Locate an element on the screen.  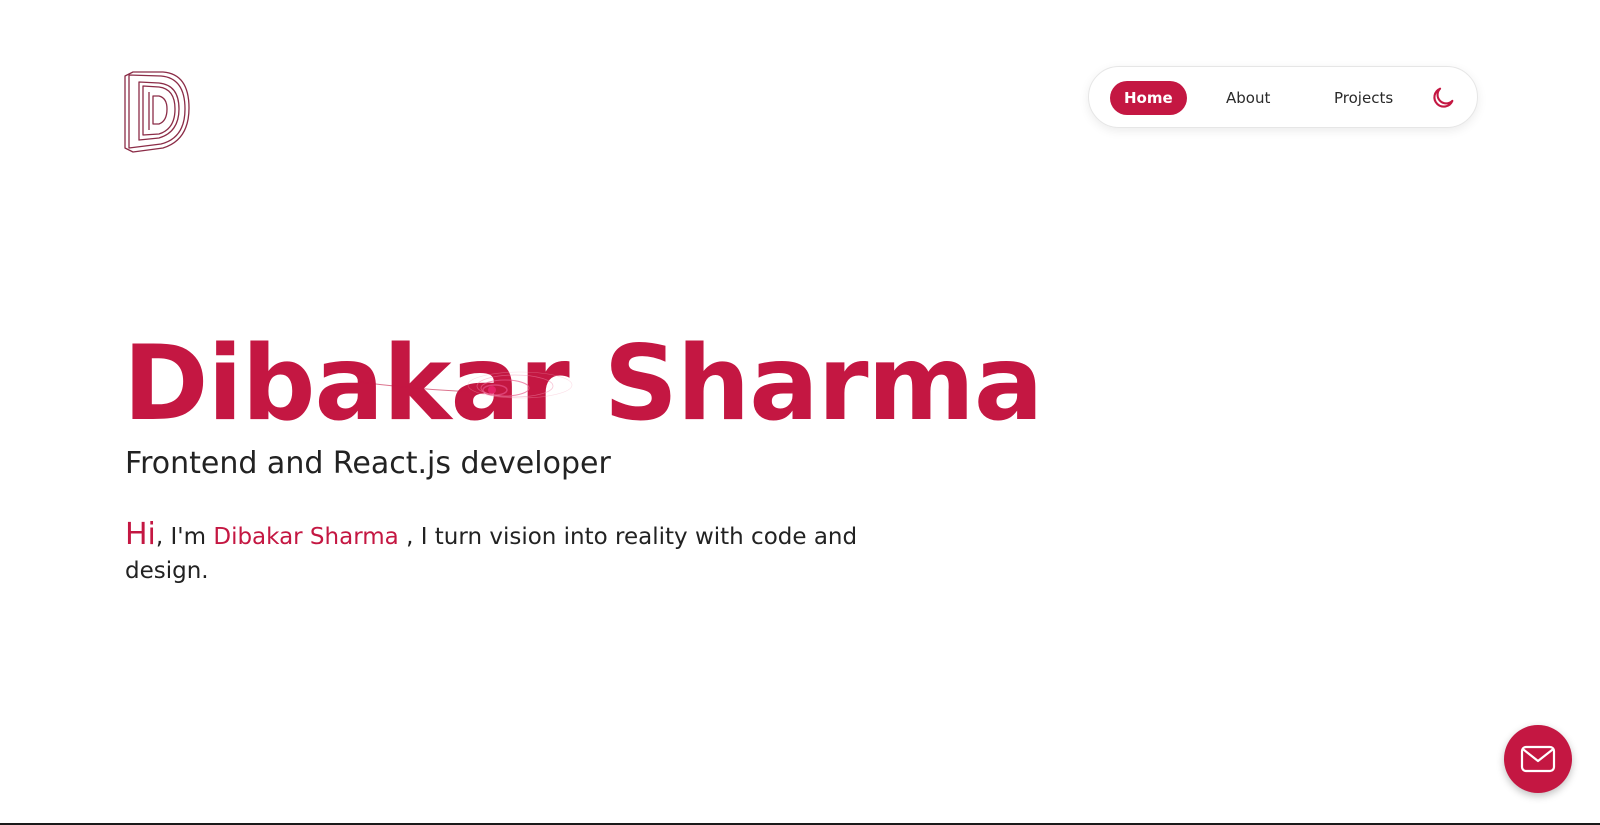
nav-home-link: Home is located at coordinates (1148, 98).